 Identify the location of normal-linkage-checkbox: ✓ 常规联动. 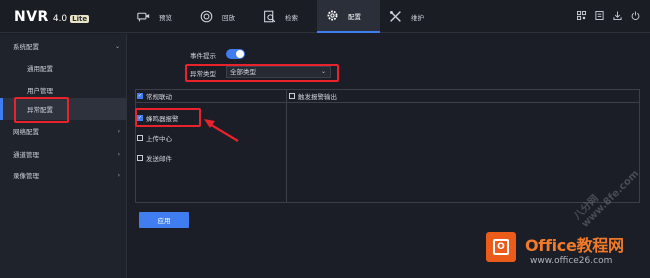
(154, 96).